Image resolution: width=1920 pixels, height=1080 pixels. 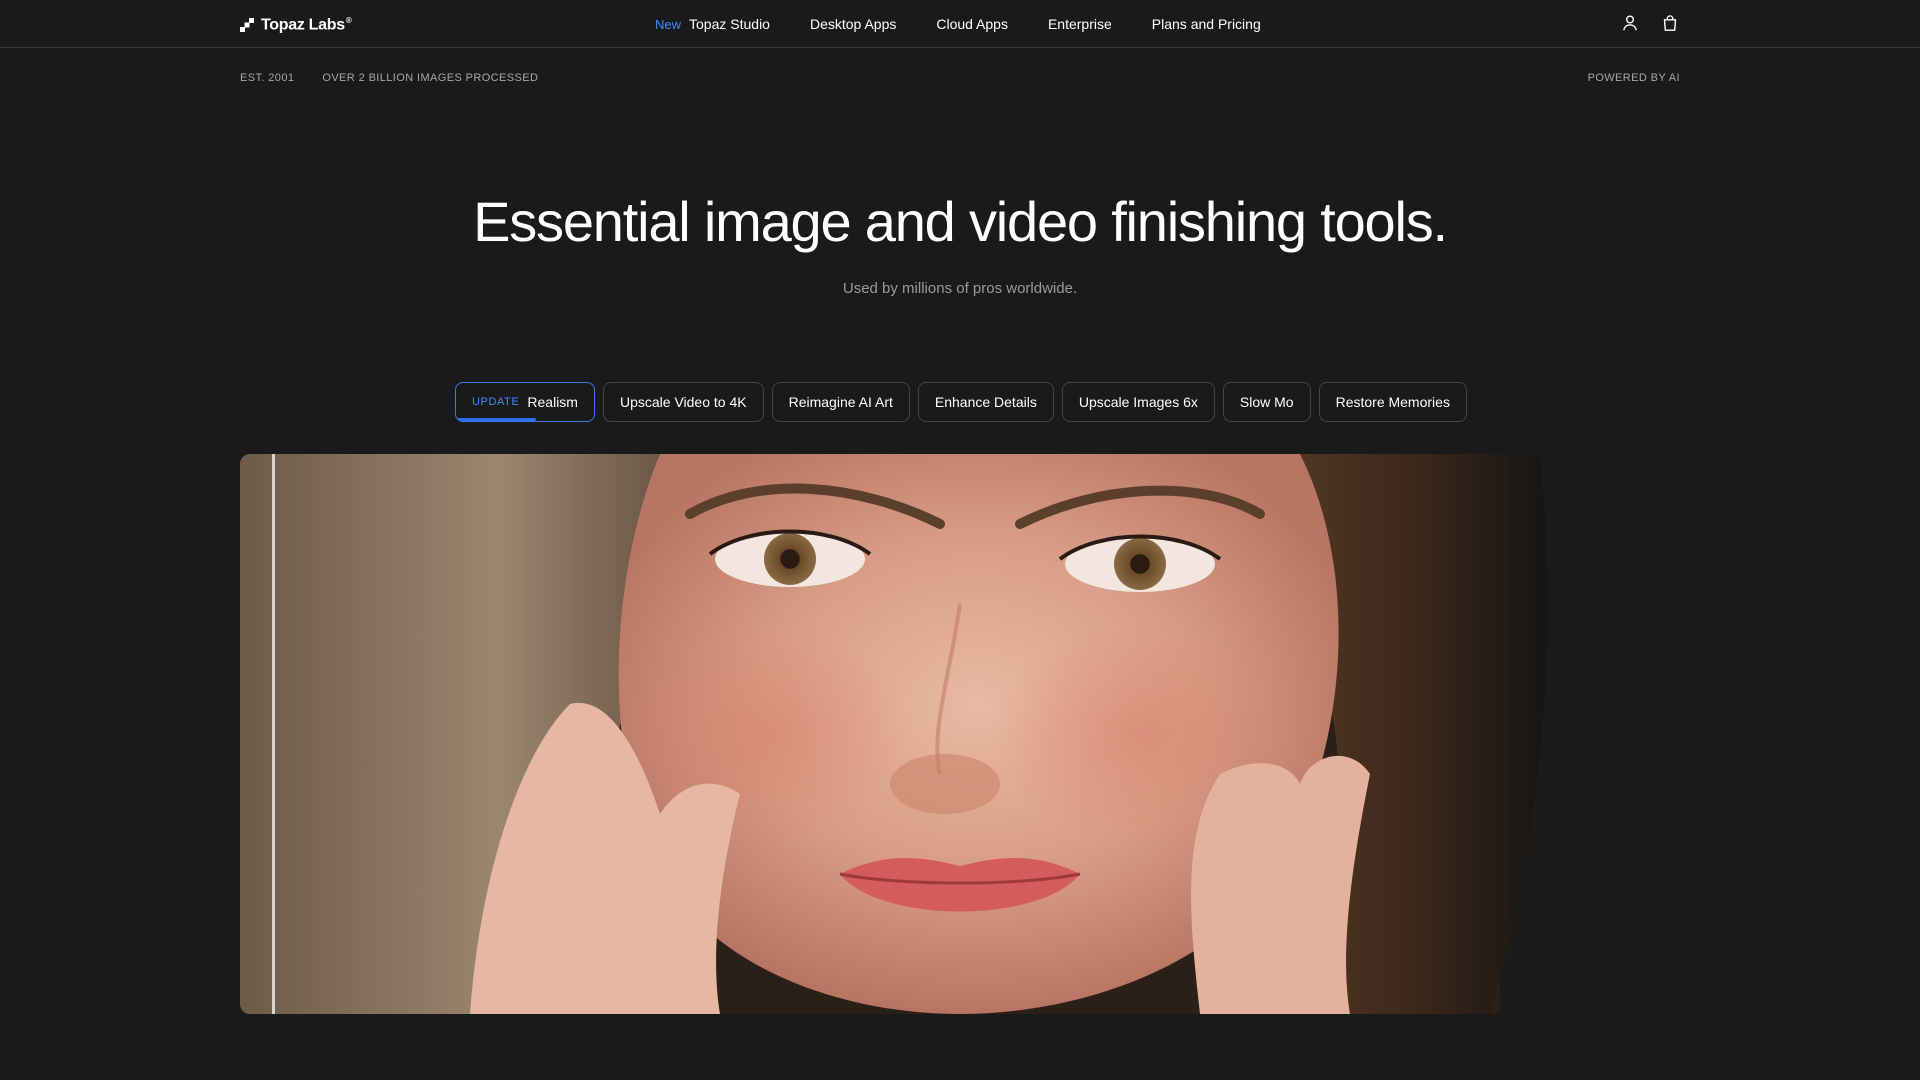 What do you see at coordinates (840, 402) in the screenshot?
I see `tab-reimagine-ai-art: Reimagine AI Art` at bounding box center [840, 402].